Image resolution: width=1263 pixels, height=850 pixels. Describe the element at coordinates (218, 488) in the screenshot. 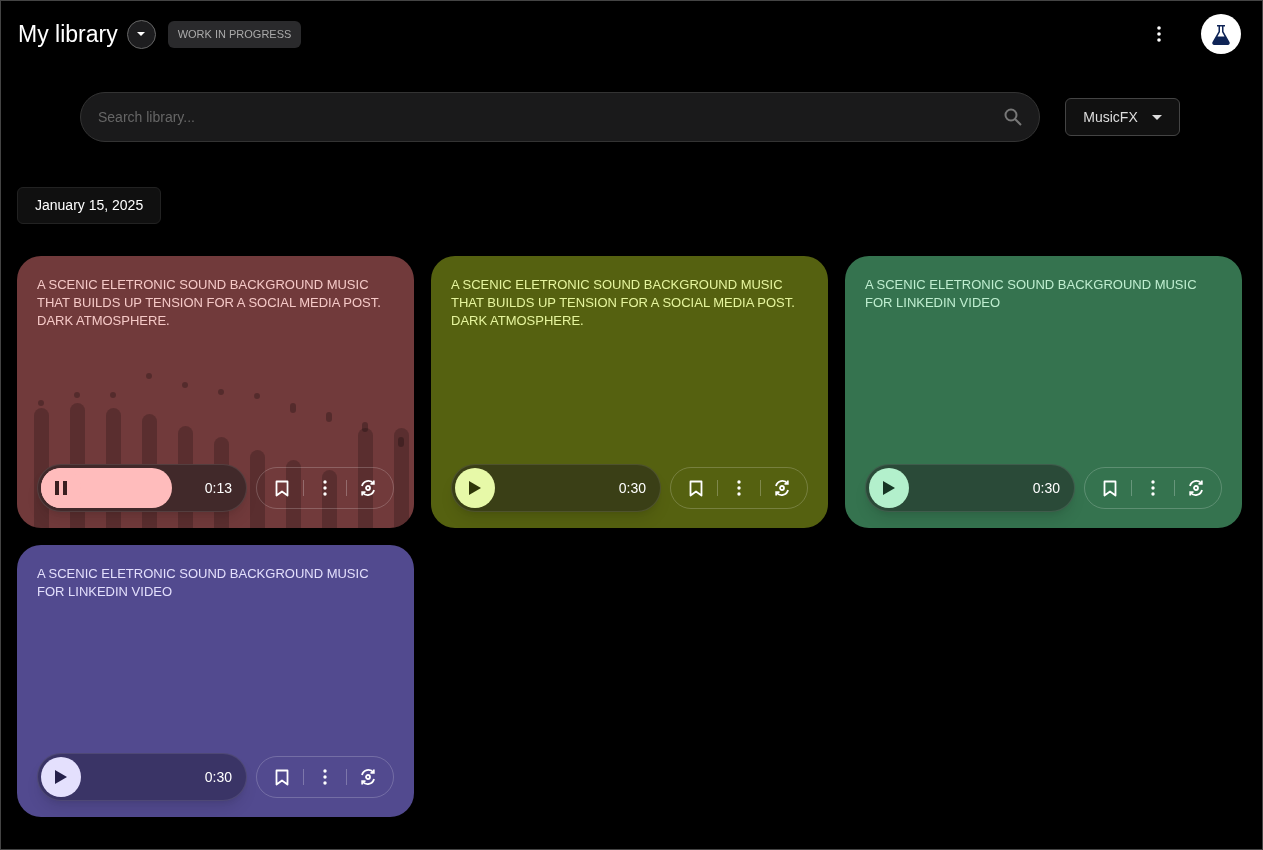

I see `track-time: 0:13` at that location.